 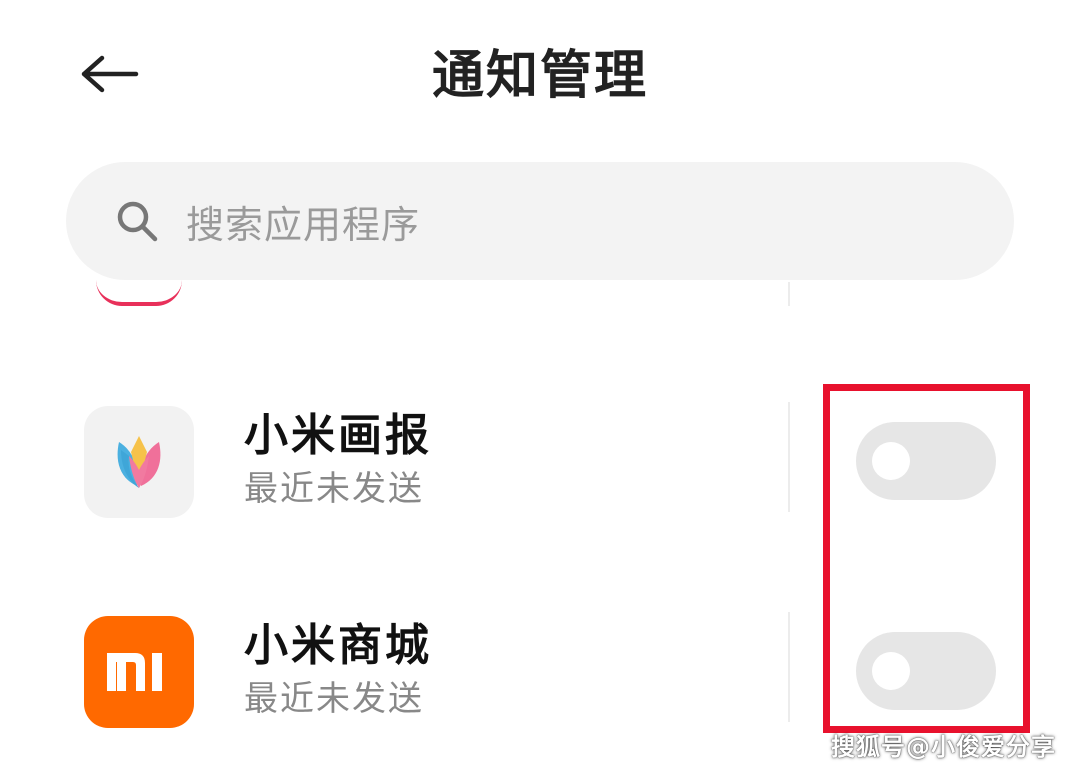 I want to click on search-icon, so click(x=137, y=221).